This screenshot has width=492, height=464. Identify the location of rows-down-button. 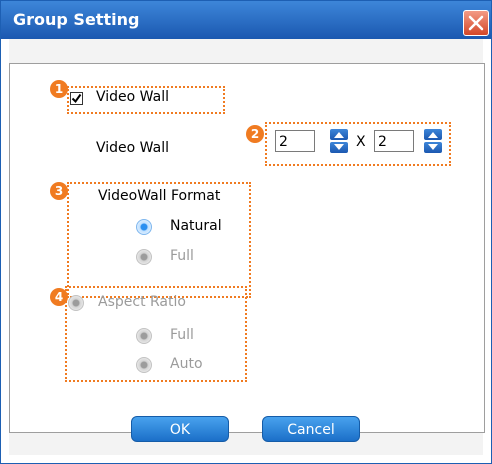
(433, 147).